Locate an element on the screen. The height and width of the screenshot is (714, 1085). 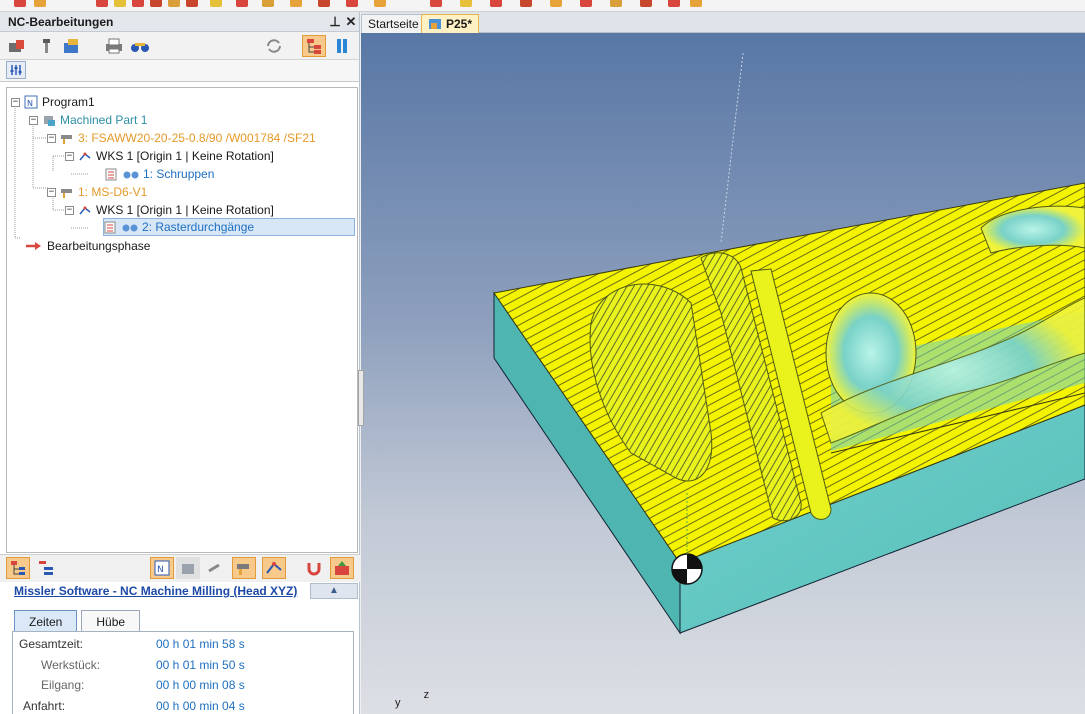
tree-item-program: − N Program1 is located at coordinates (53, 102).